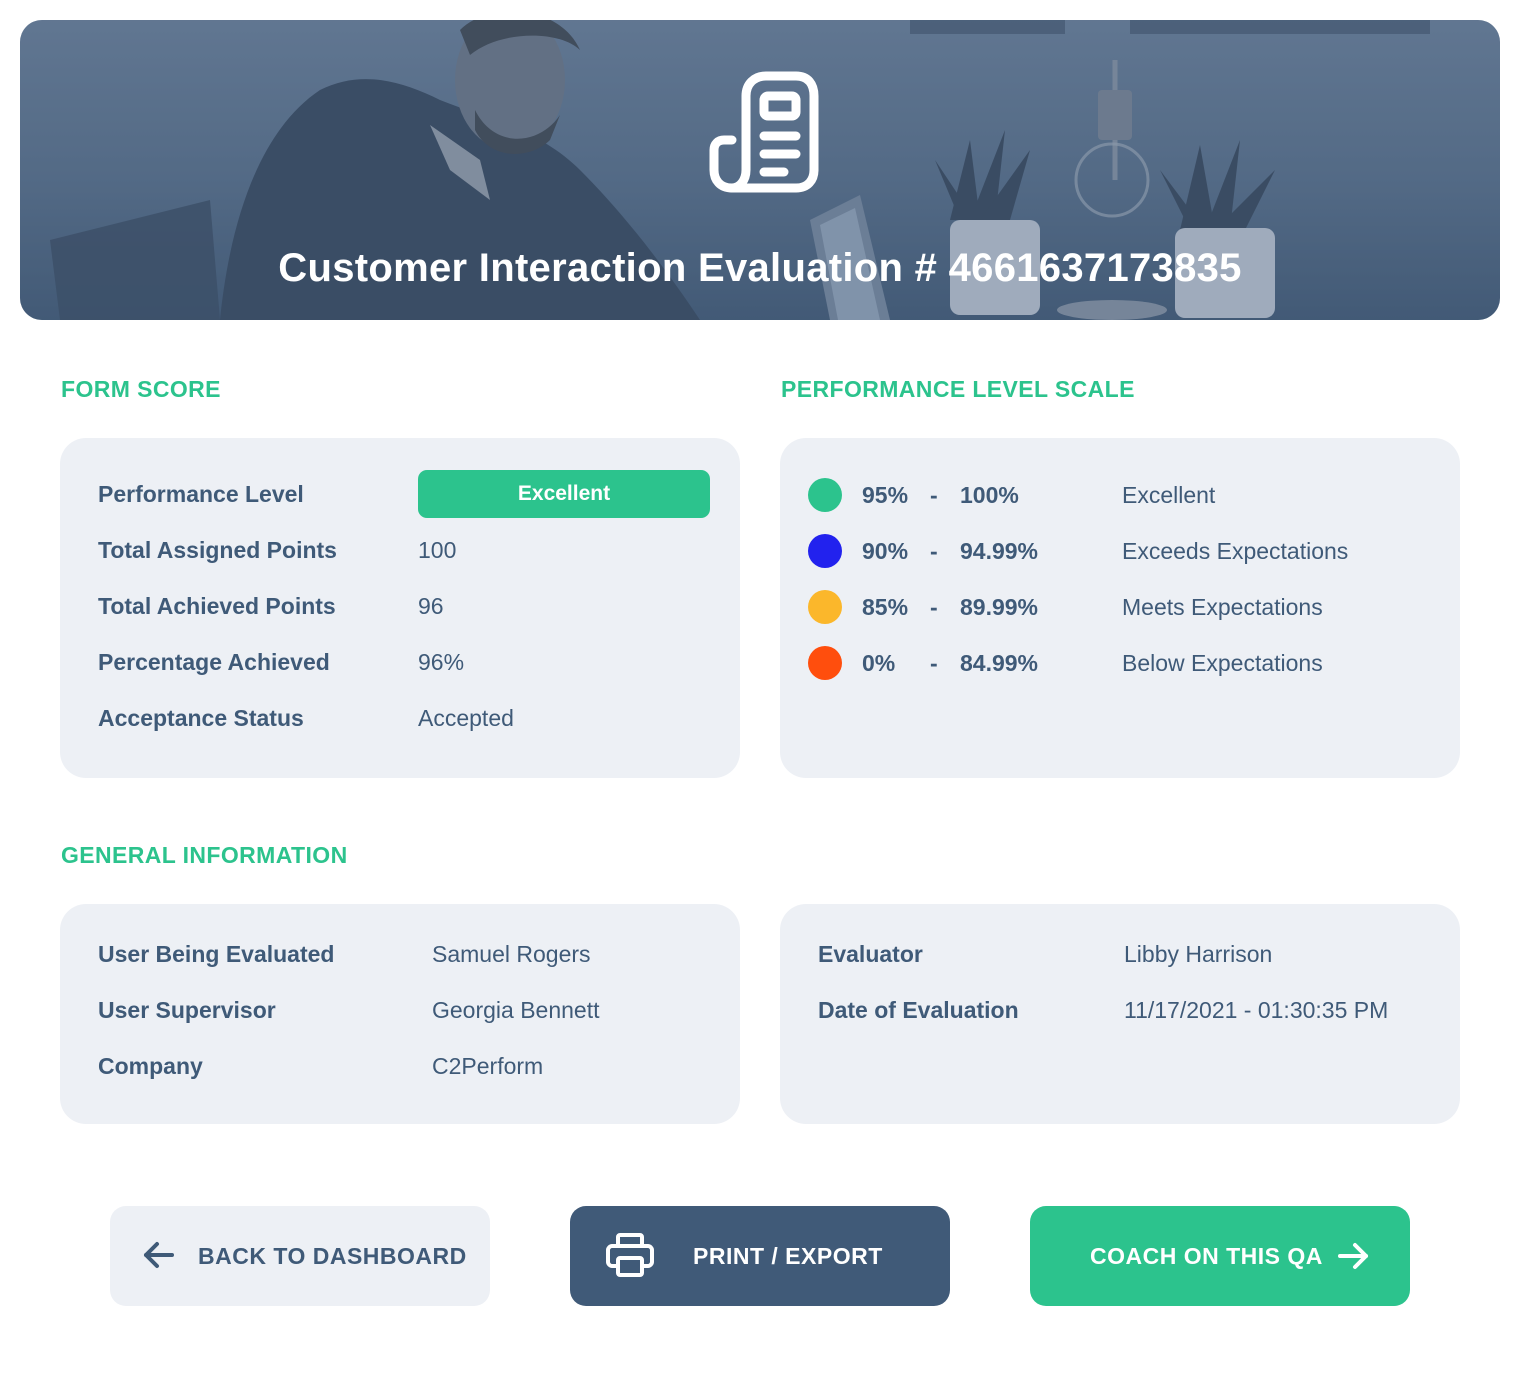 The height and width of the screenshot is (1388, 1520). I want to click on info-row: Date of Evaluation, so click(918, 1010).